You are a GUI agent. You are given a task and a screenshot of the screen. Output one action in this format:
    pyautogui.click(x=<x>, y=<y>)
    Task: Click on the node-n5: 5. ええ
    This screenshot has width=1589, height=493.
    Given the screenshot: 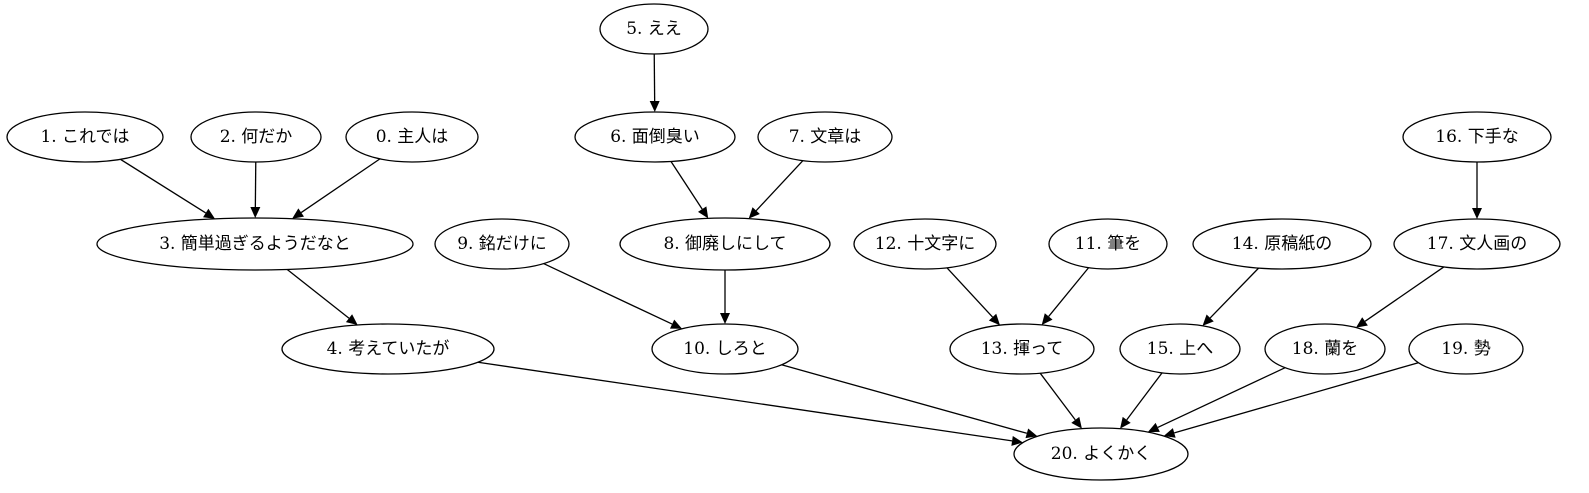 What is the action you would take?
    pyautogui.click(x=654, y=29)
    